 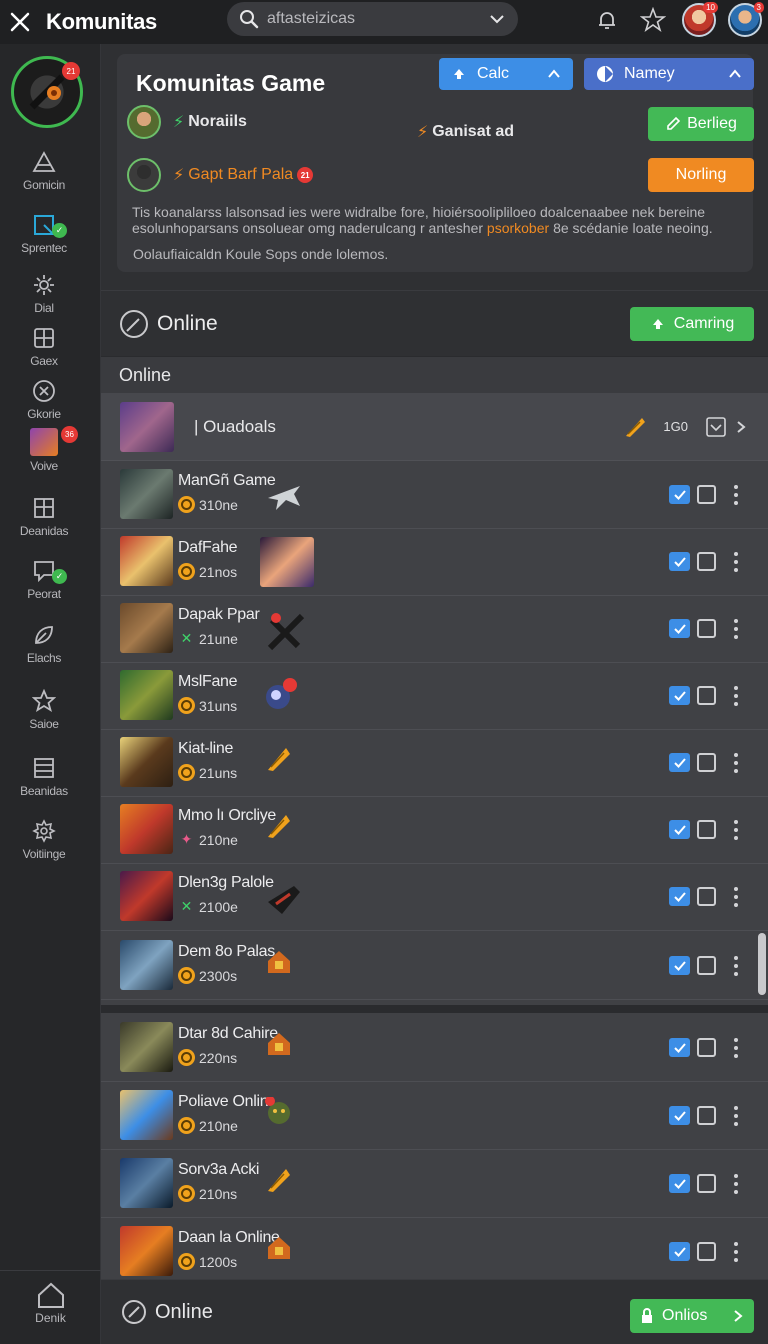 I want to click on user-avatar: 10, so click(x=699, y=20).